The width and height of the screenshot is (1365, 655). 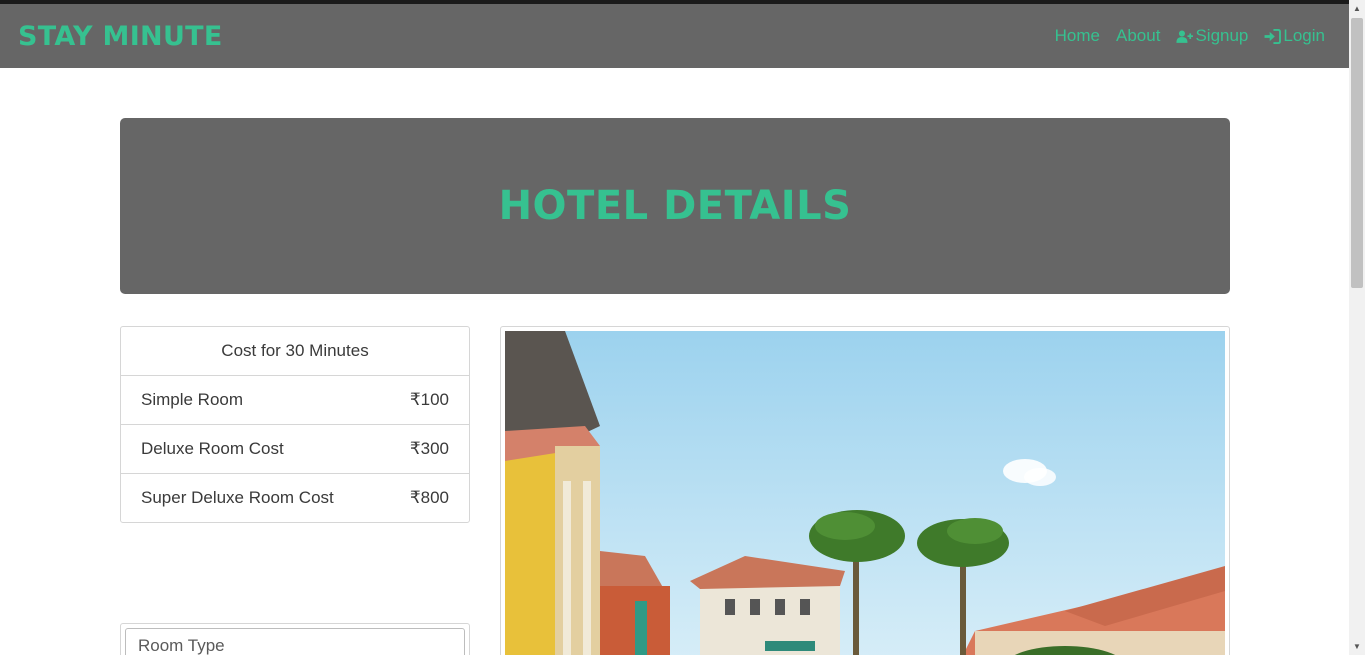 I want to click on user-plus-icon, so click(x=1185, y=36).